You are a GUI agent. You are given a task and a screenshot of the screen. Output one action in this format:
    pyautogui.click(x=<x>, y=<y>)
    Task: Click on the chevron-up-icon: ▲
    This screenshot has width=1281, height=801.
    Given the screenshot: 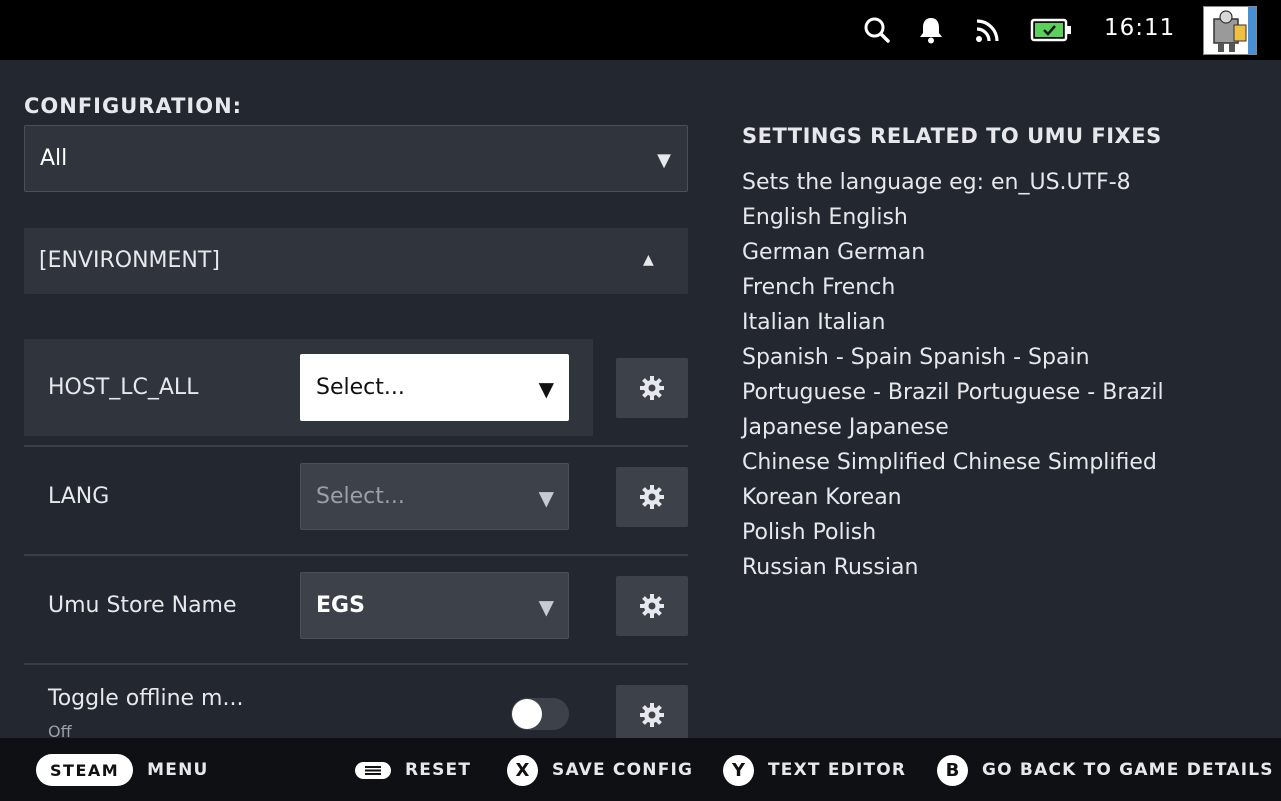 What is the action you would take?
    pyautogui.click(x=648, y=260)
    